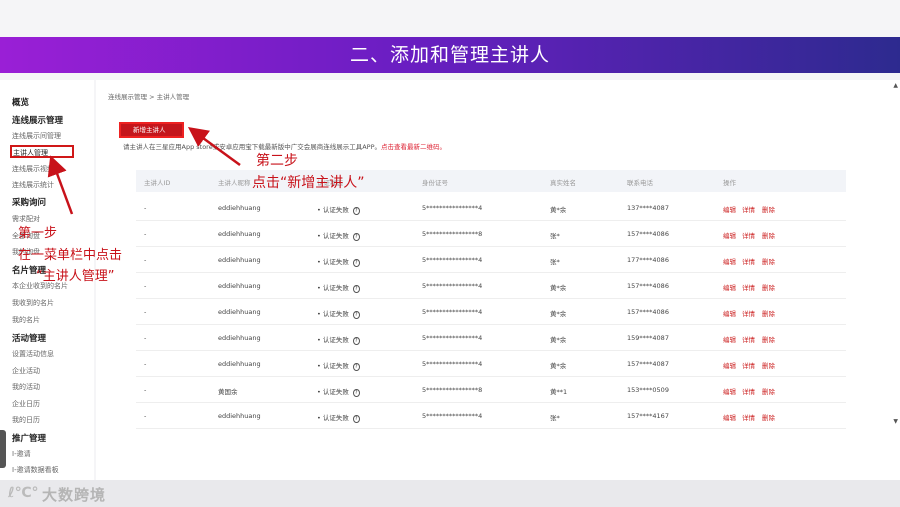  What do you see at coordinates (75, 276) in the screenshot?
I see `step1-target: “主讲人管理”` at bounding box center [75, 276].